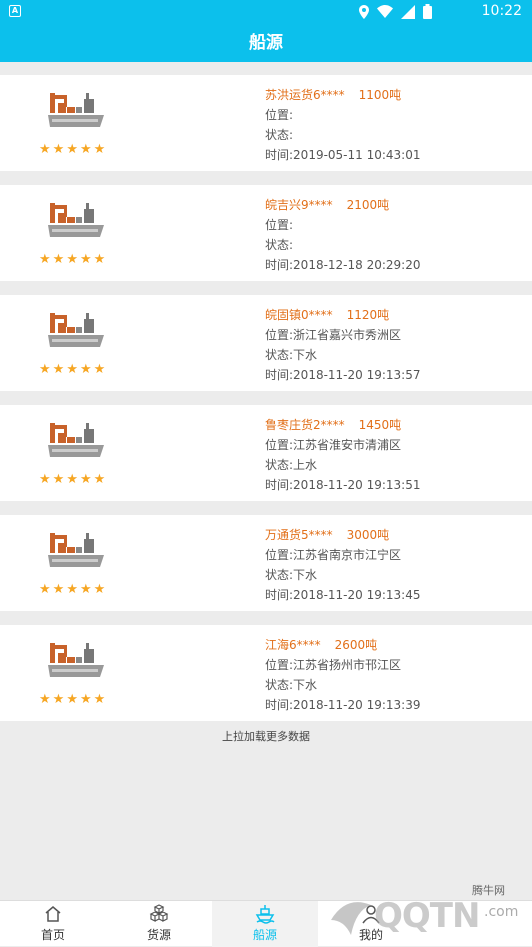 This screenshot has width=532, height=947. I want to click on ship-tonnage: 1100吨, so click(380, 95).